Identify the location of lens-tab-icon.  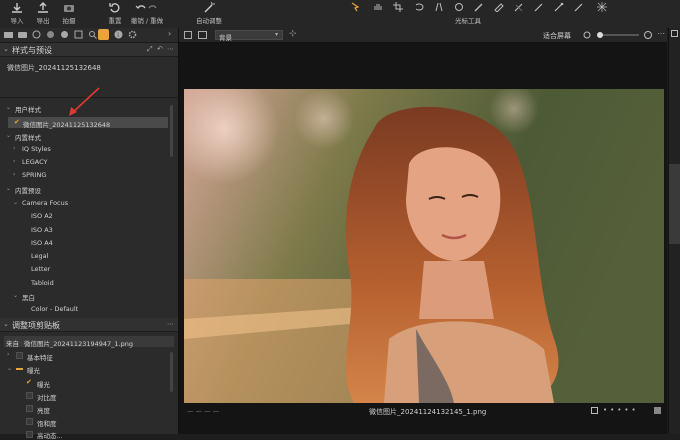
(36, 34).